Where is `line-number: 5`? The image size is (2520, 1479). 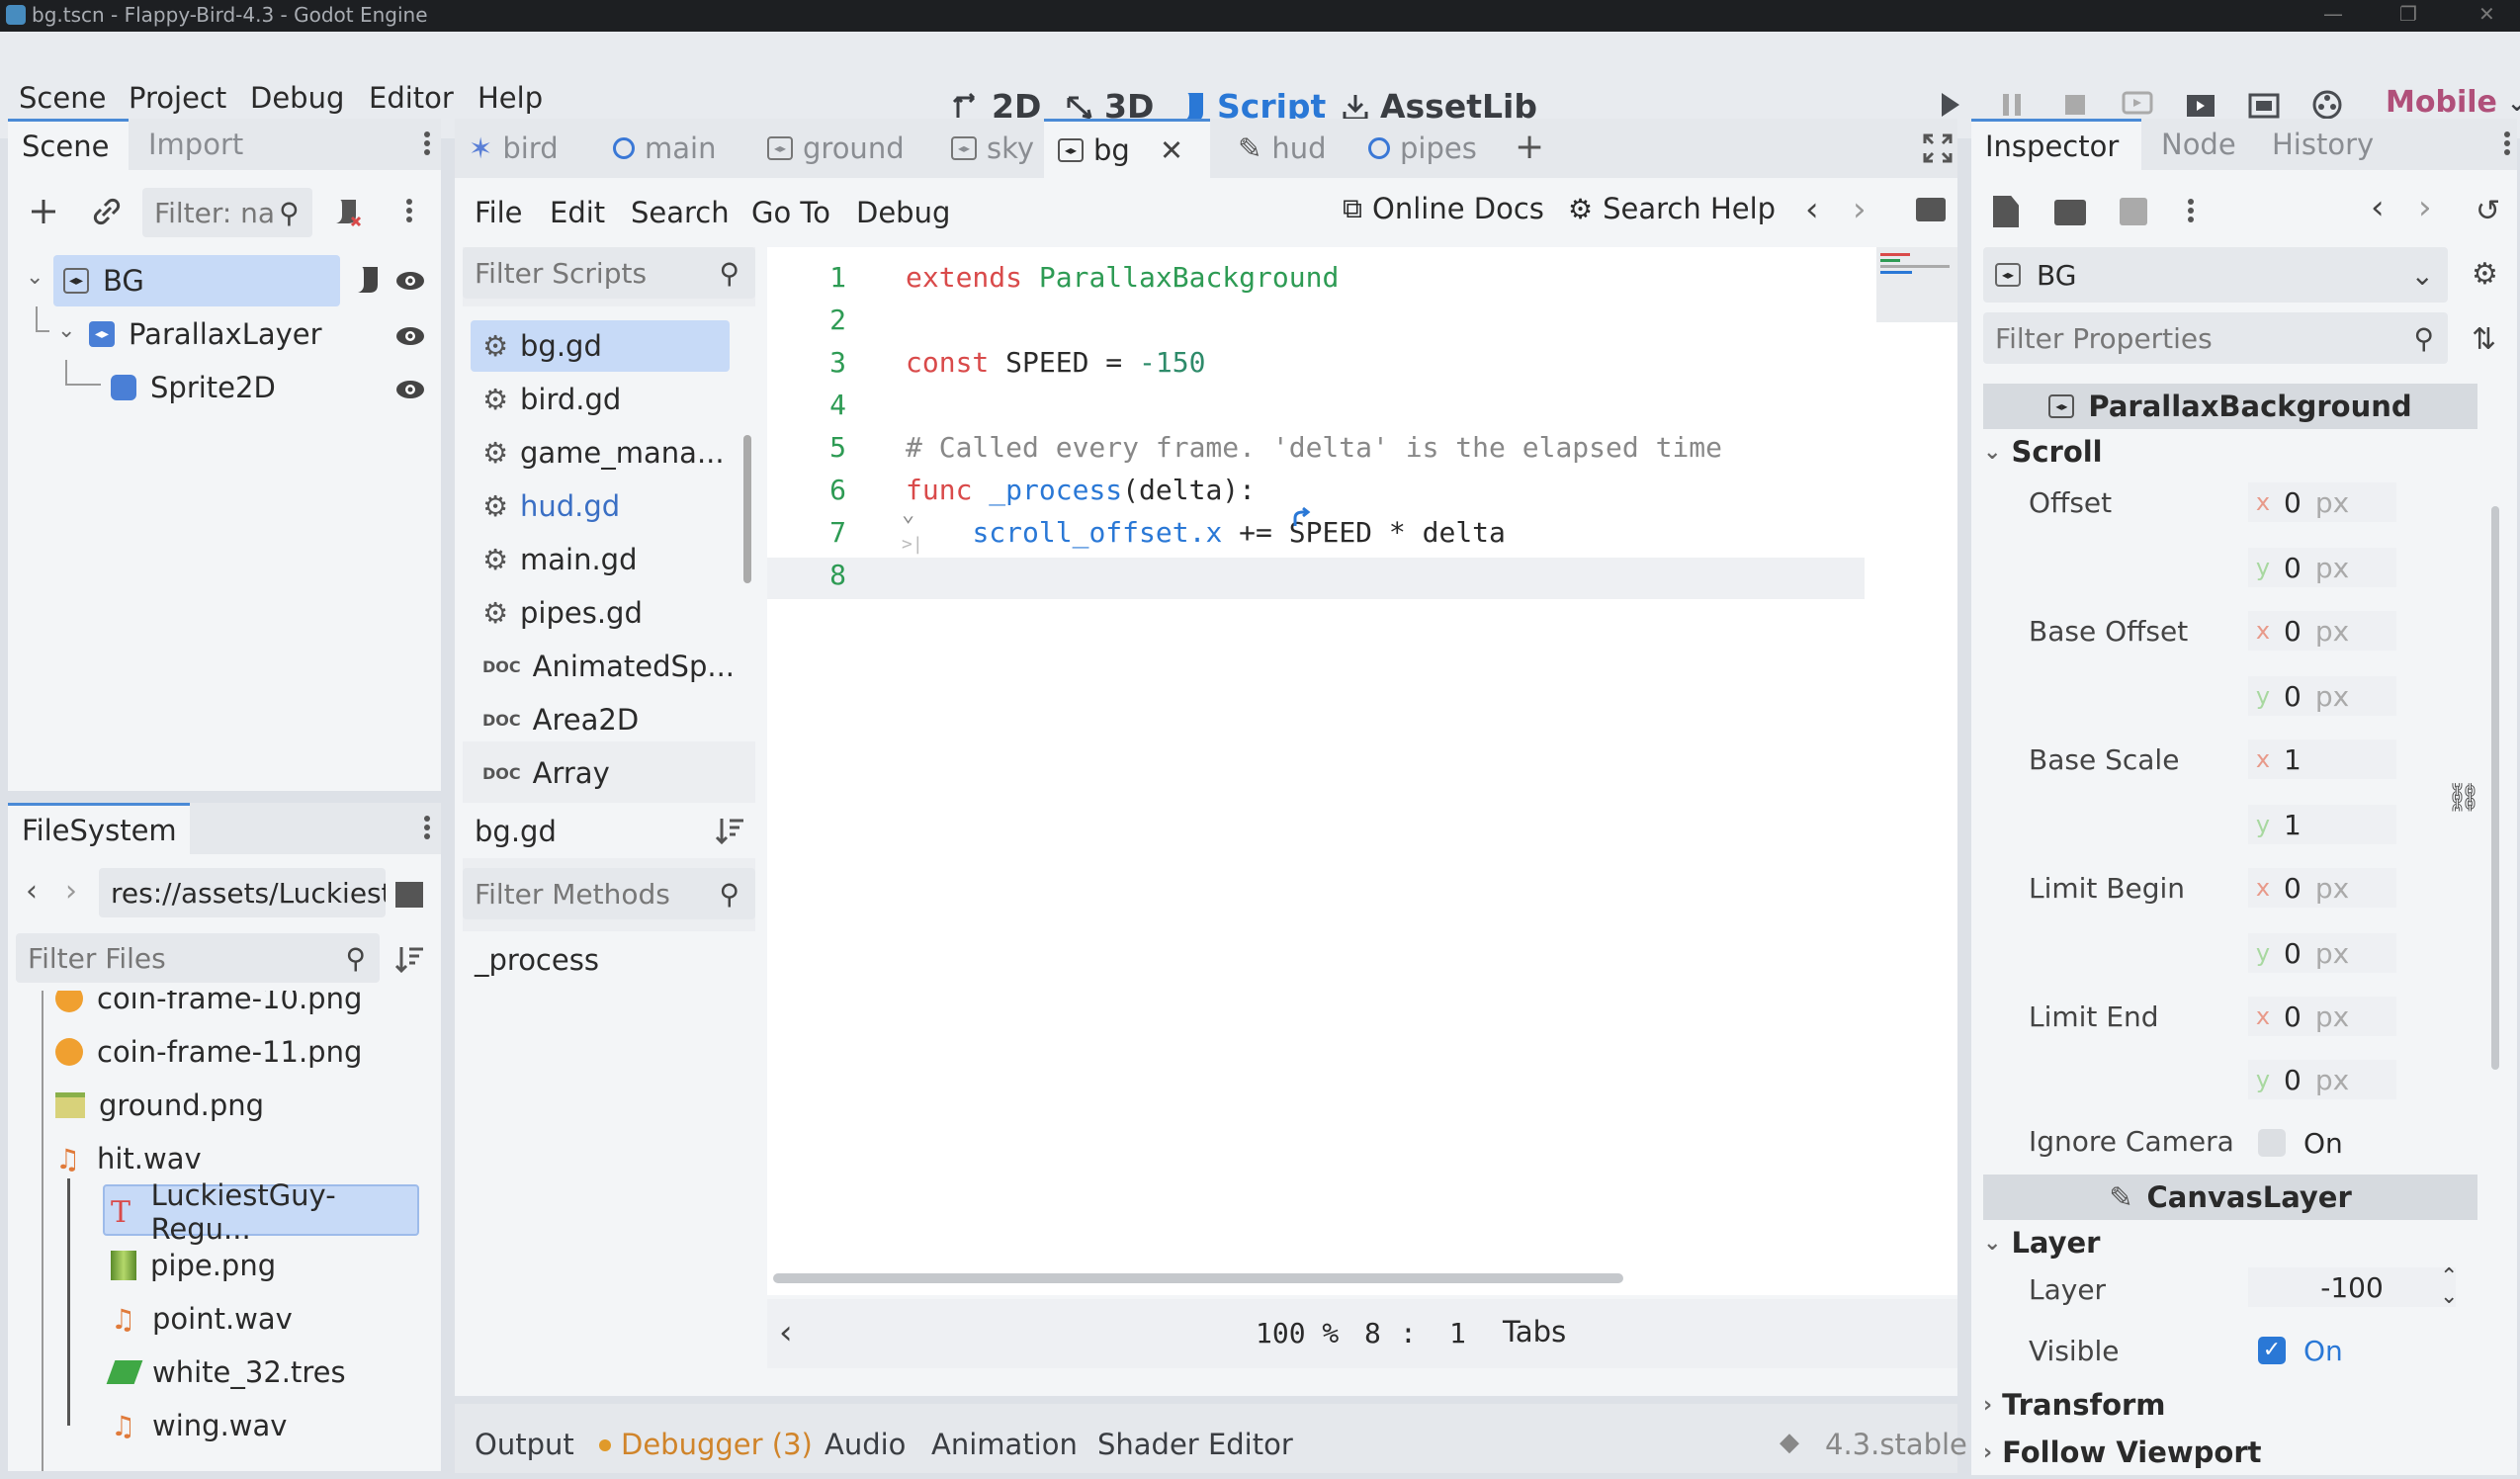
line-number: 5 is located at coordinates (806, 448).